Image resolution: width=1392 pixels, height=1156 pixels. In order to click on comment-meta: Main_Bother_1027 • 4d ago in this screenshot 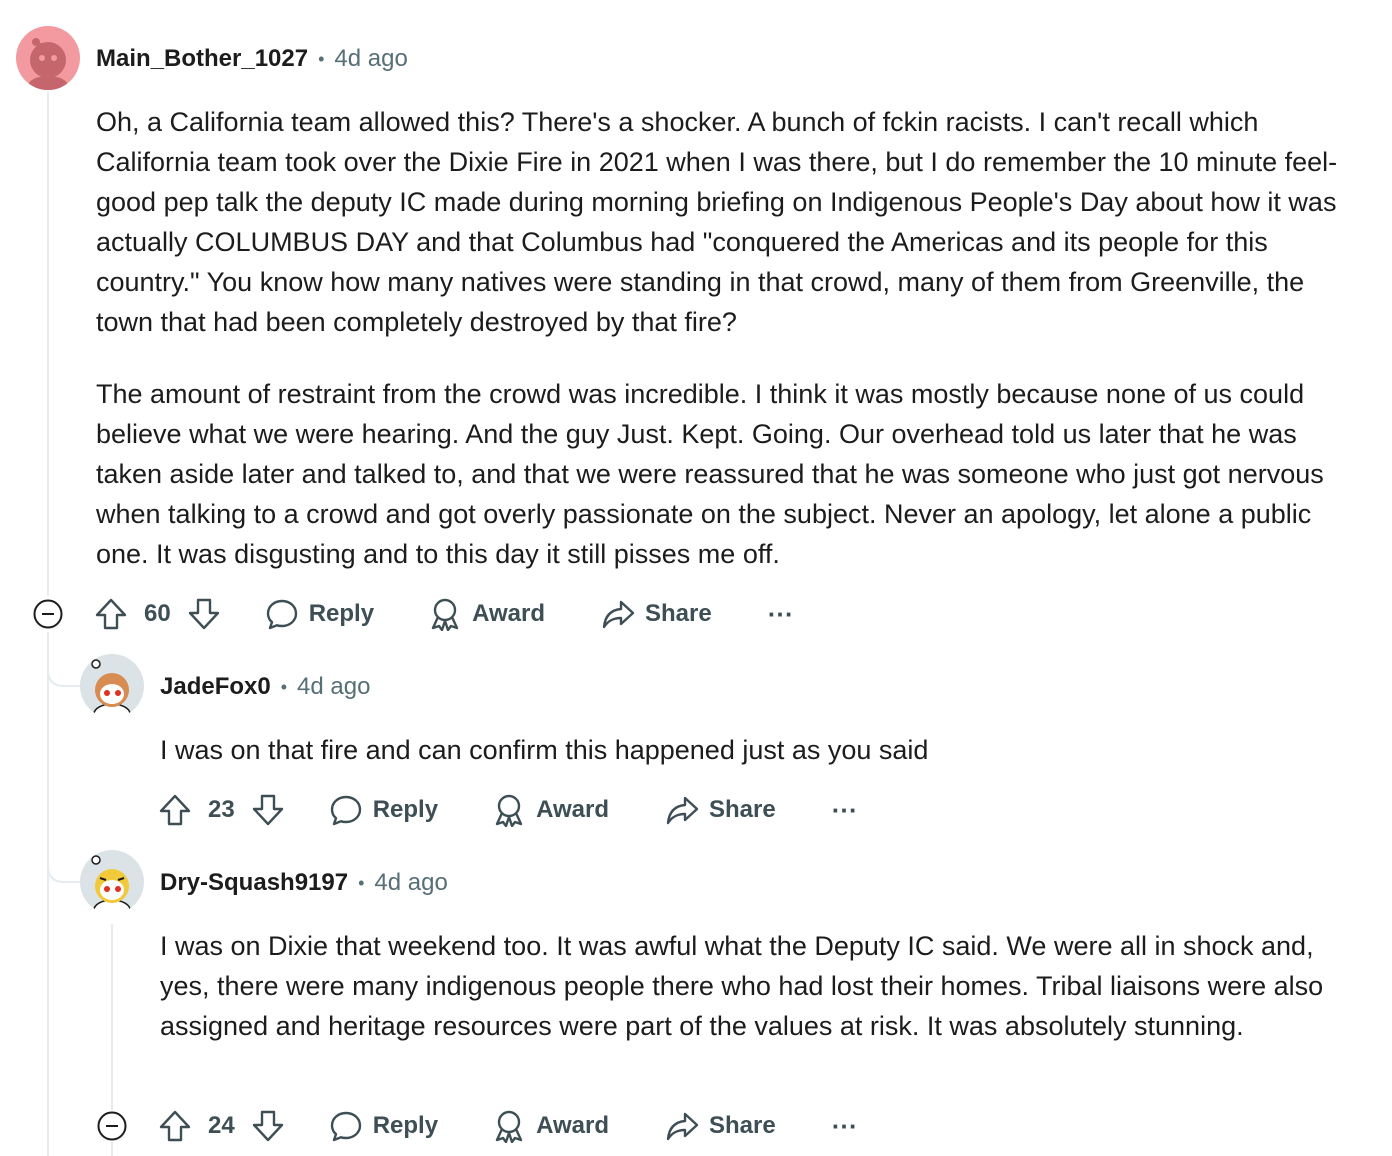, I will do `click(252, 59)`.